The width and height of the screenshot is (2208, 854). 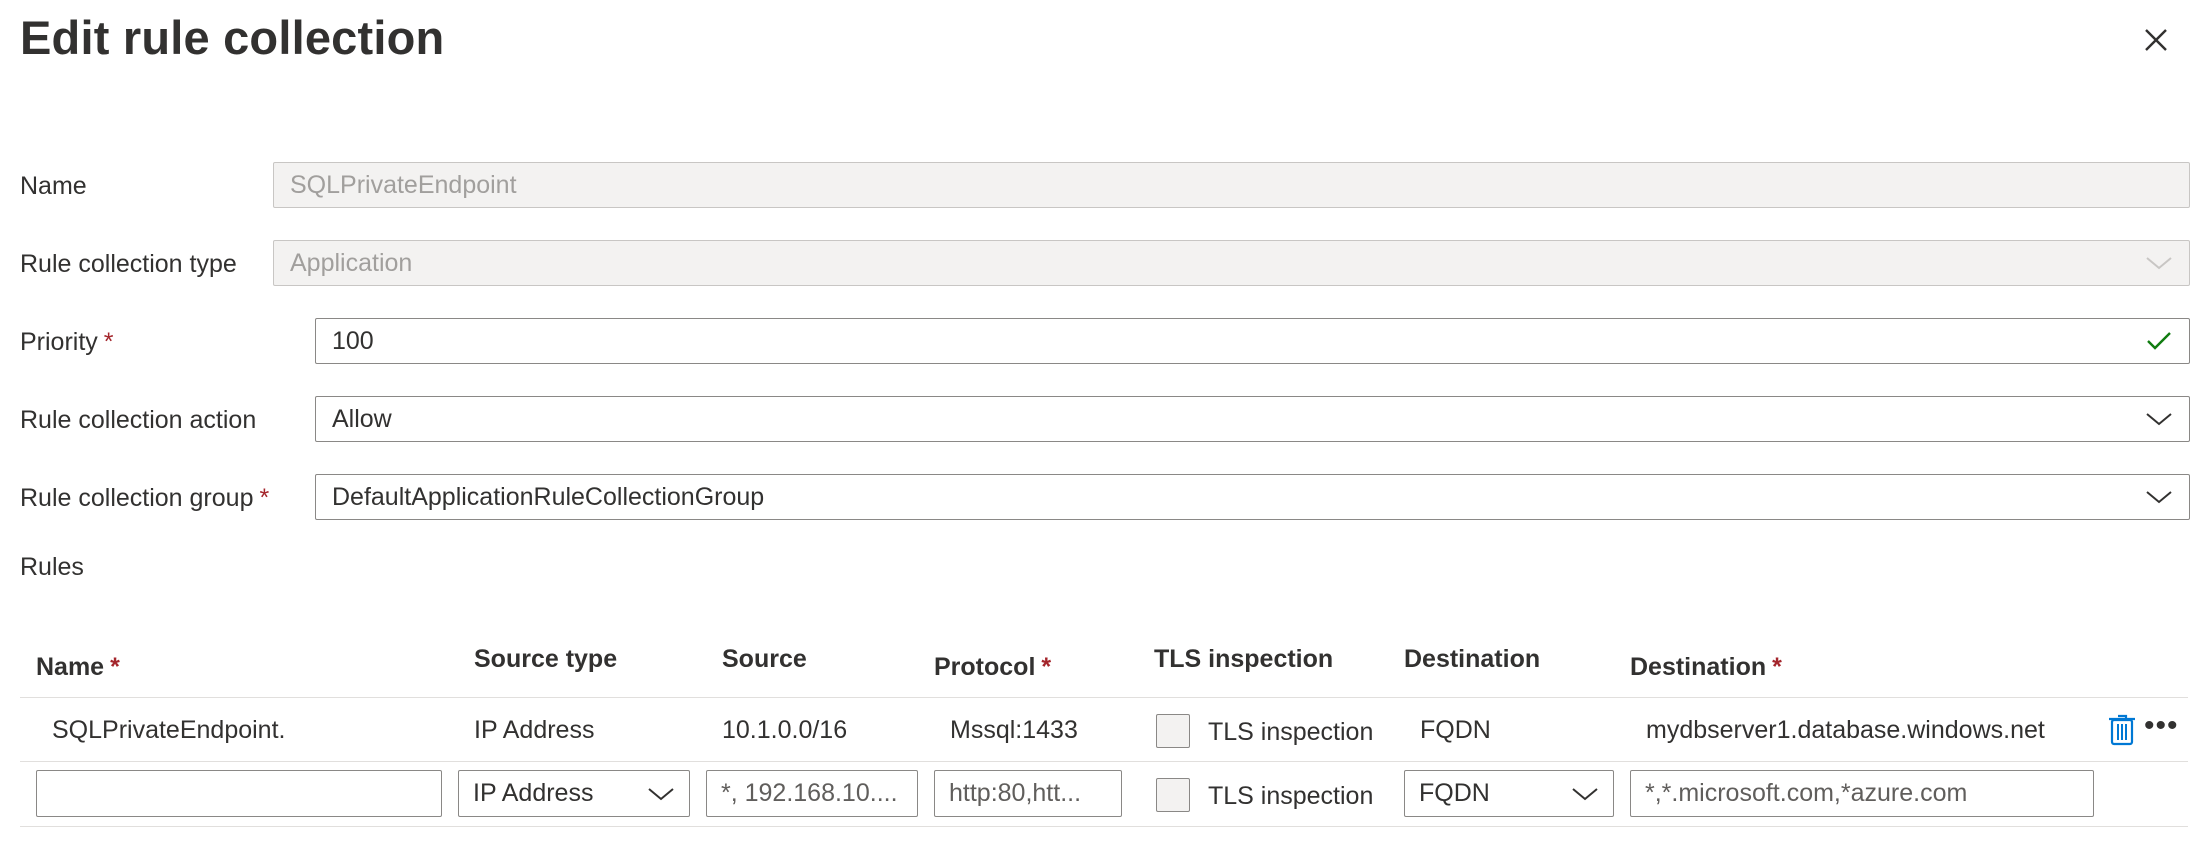 What do you see at coordinates (785, 730) in the screenshot?
I see `rule-source: 10.1.0.0/16` at bounding box center [785, 730].